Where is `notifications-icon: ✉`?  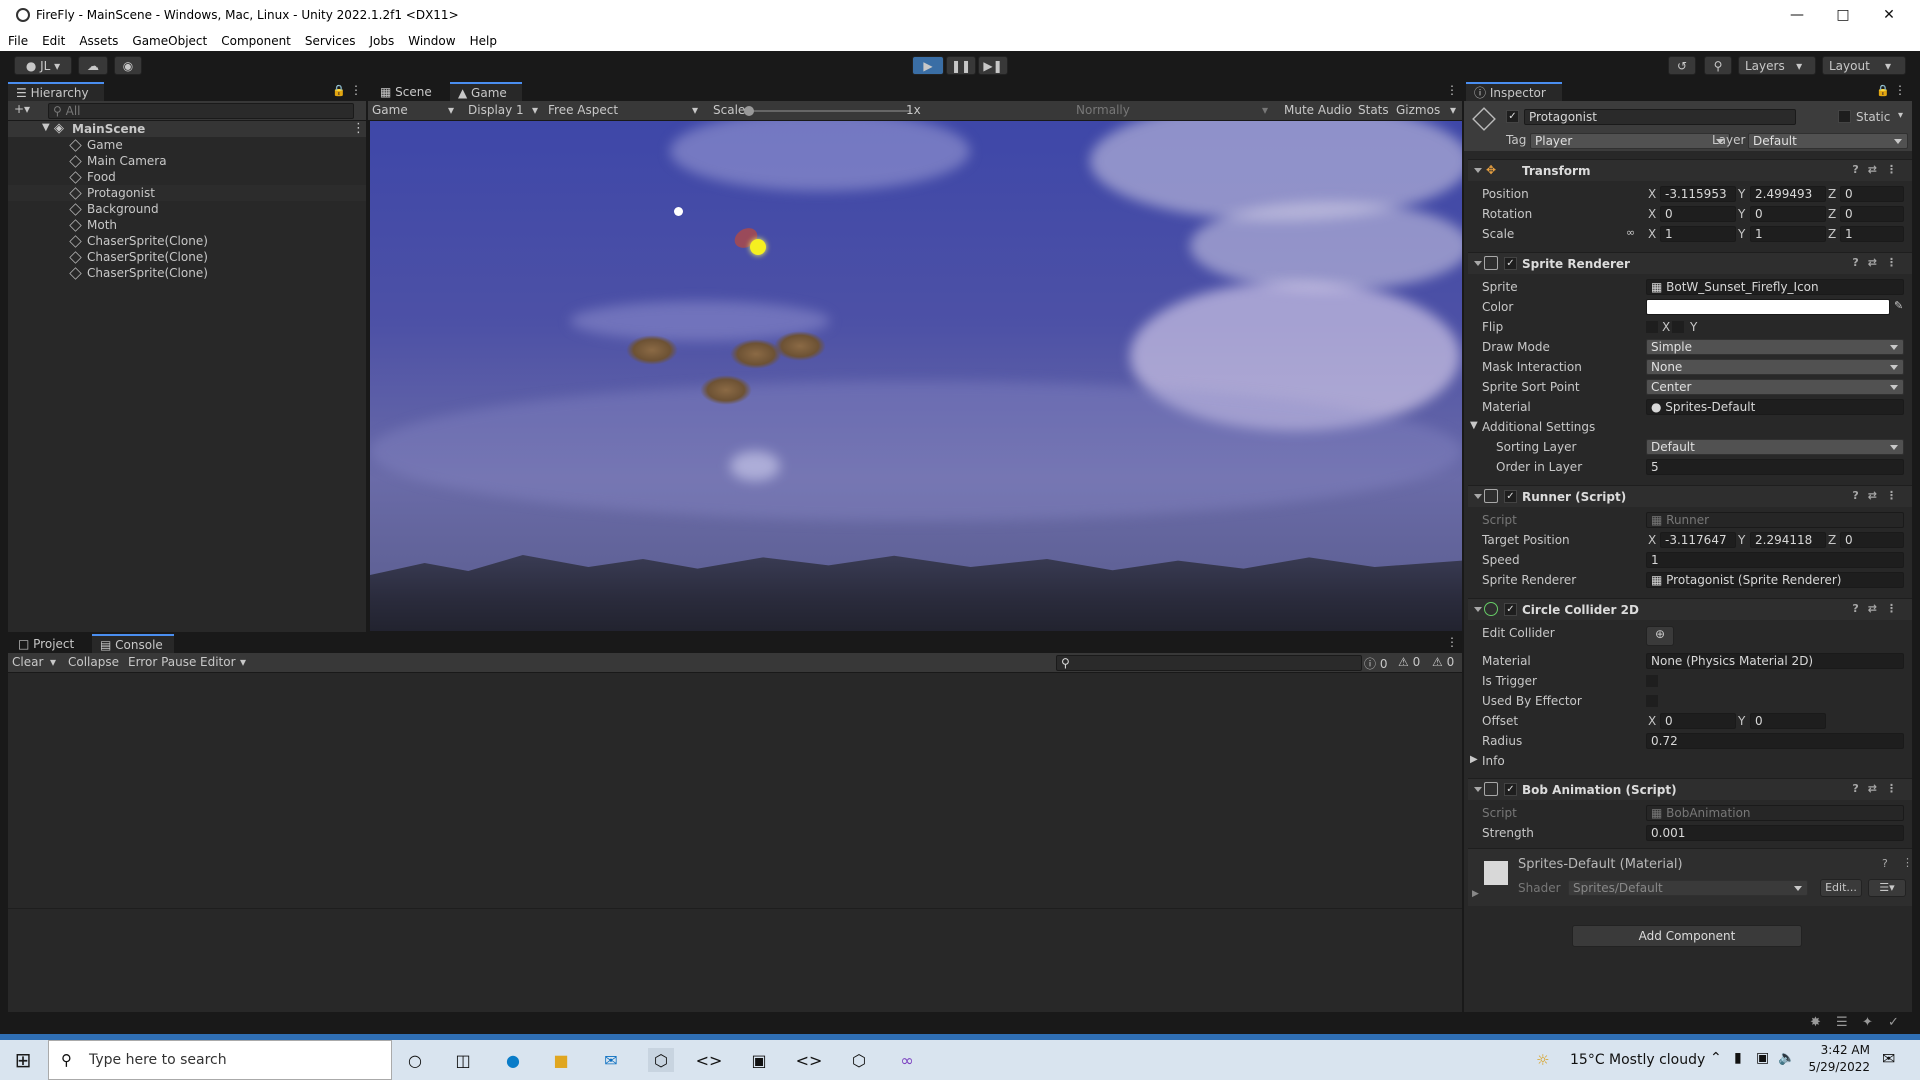 notifications-icon: ✉ is located at coordinates (1888, 1058).